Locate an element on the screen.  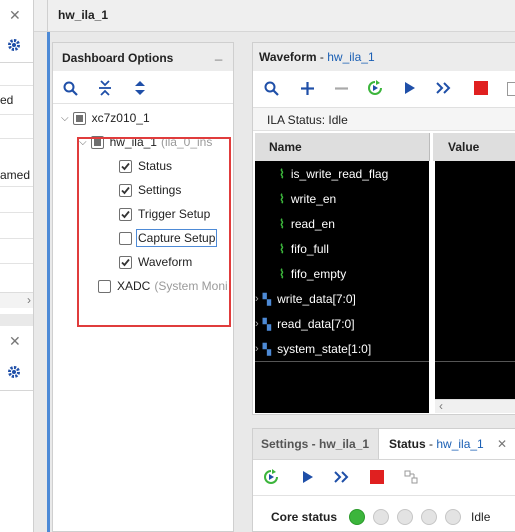
chevron-down-icon: ⌵ is located at coordinates (65, 118).